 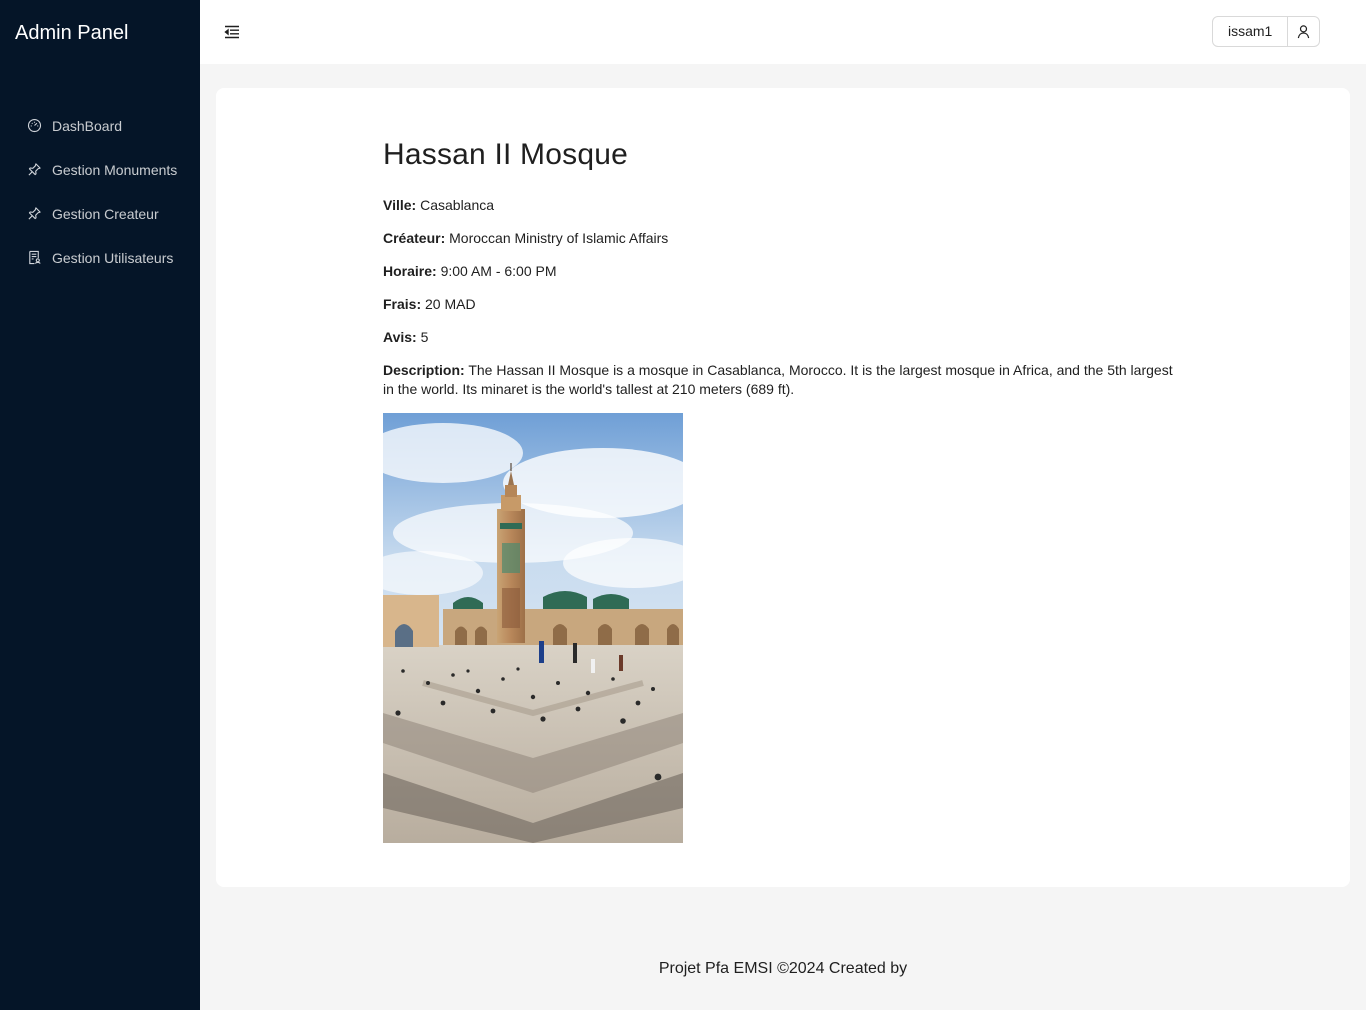 I want to click on field-label: Description:, so click(x=424, y=370).